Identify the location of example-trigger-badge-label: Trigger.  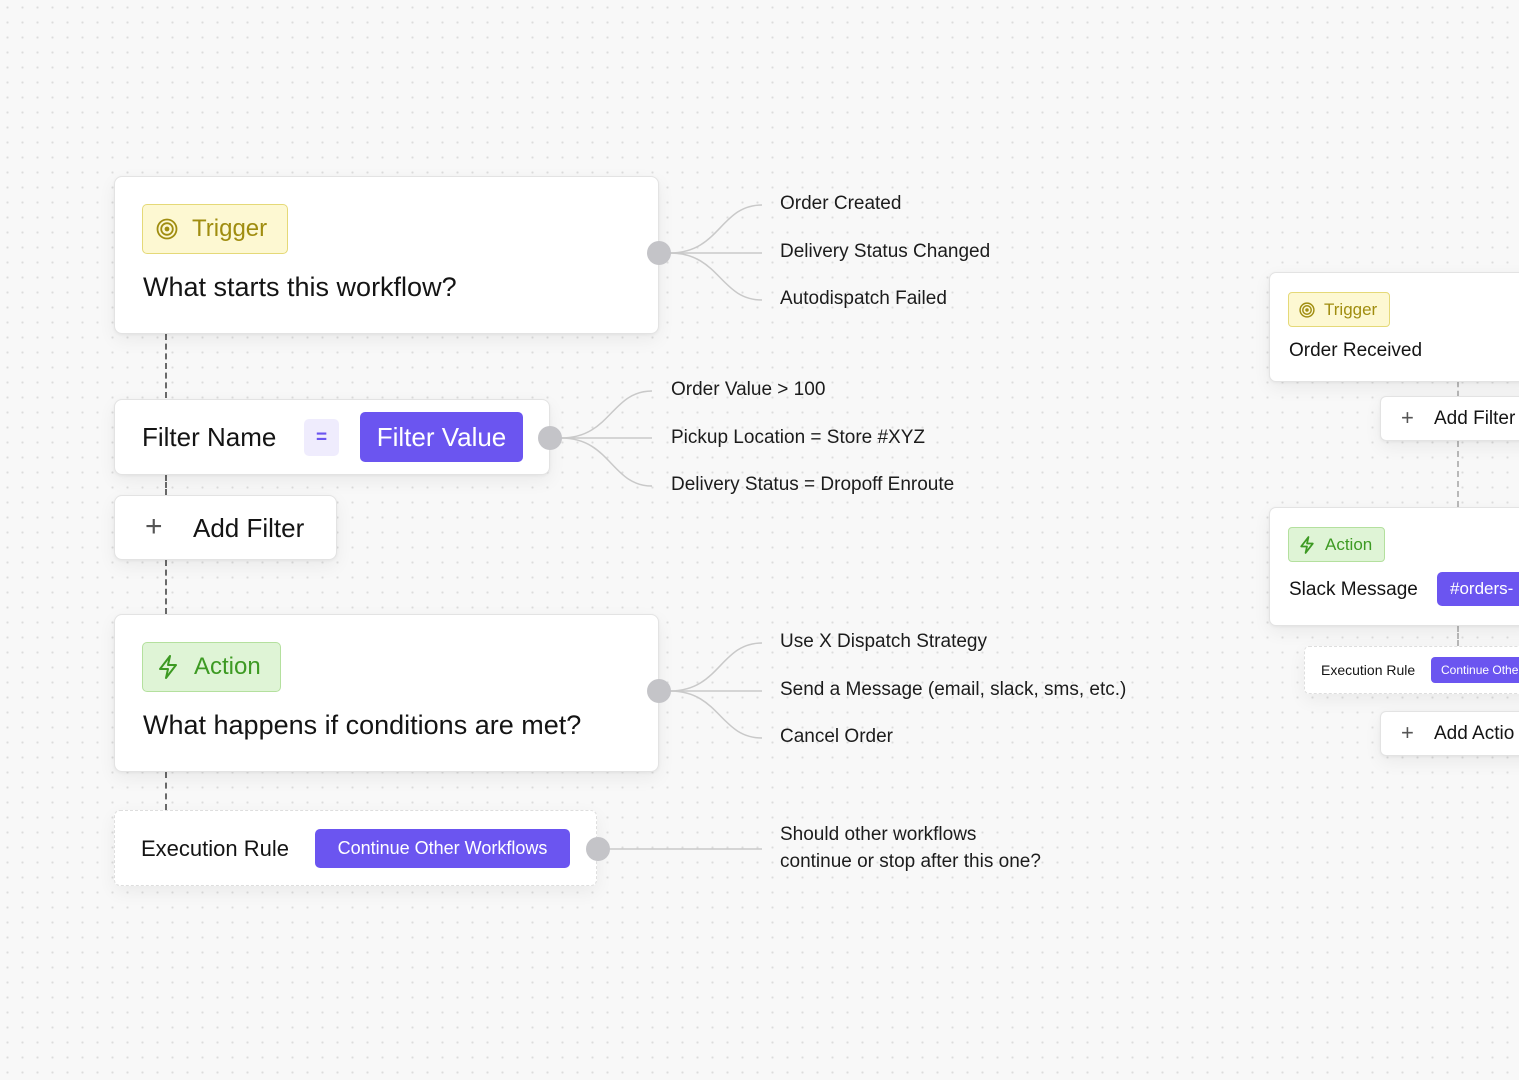
(1351, 309).